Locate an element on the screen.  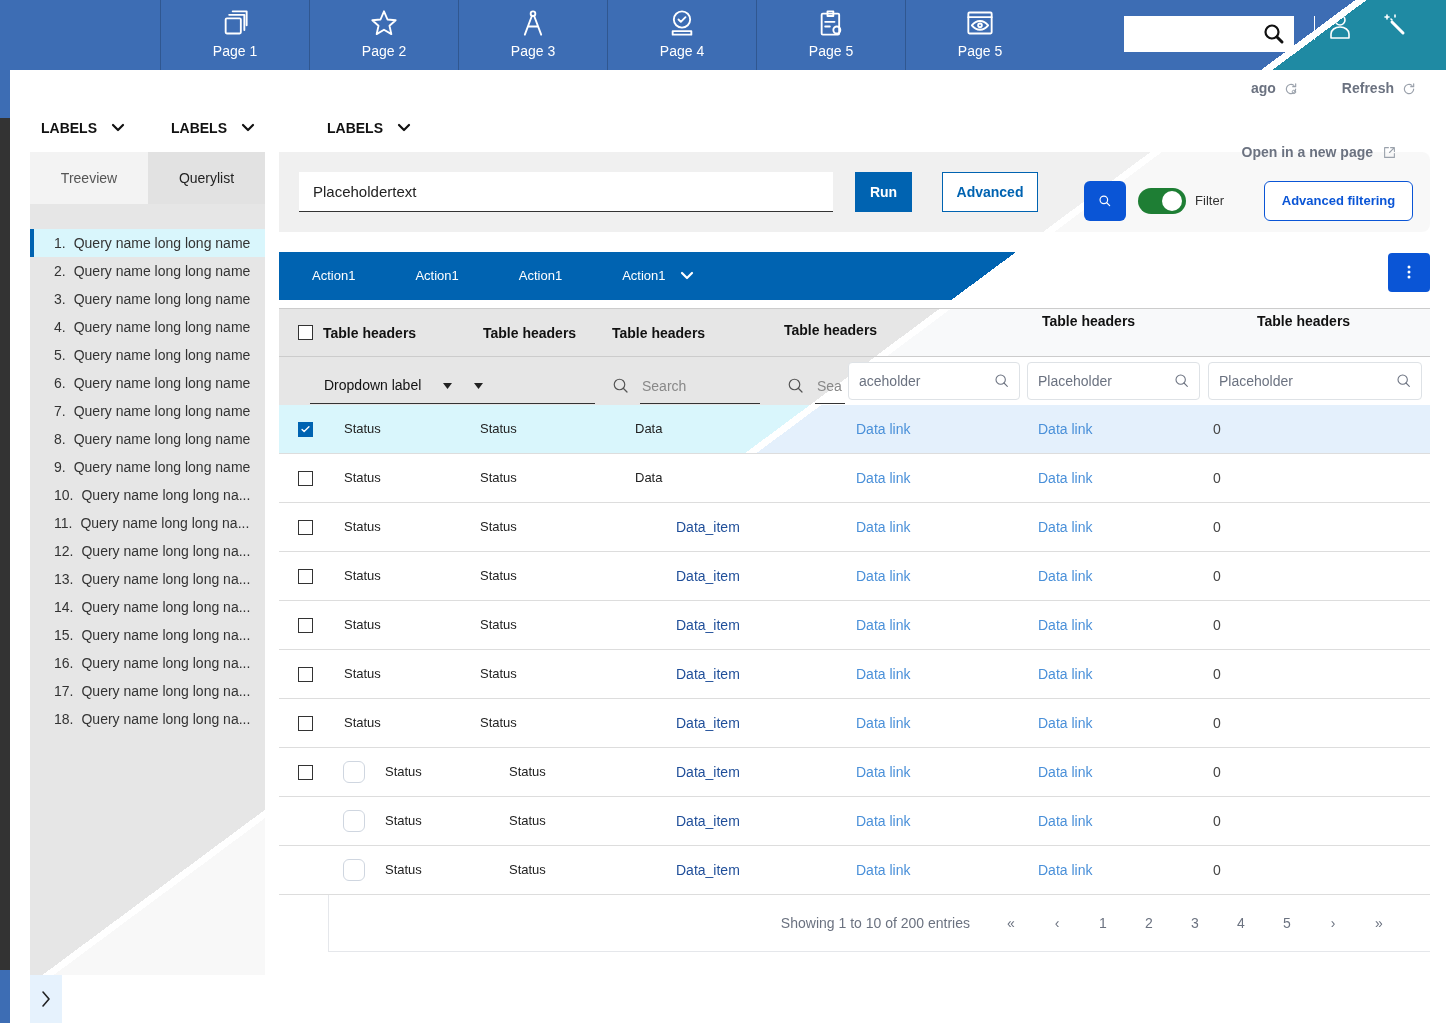
query-input: Placeholdertext is located at coordinates (566, 192).